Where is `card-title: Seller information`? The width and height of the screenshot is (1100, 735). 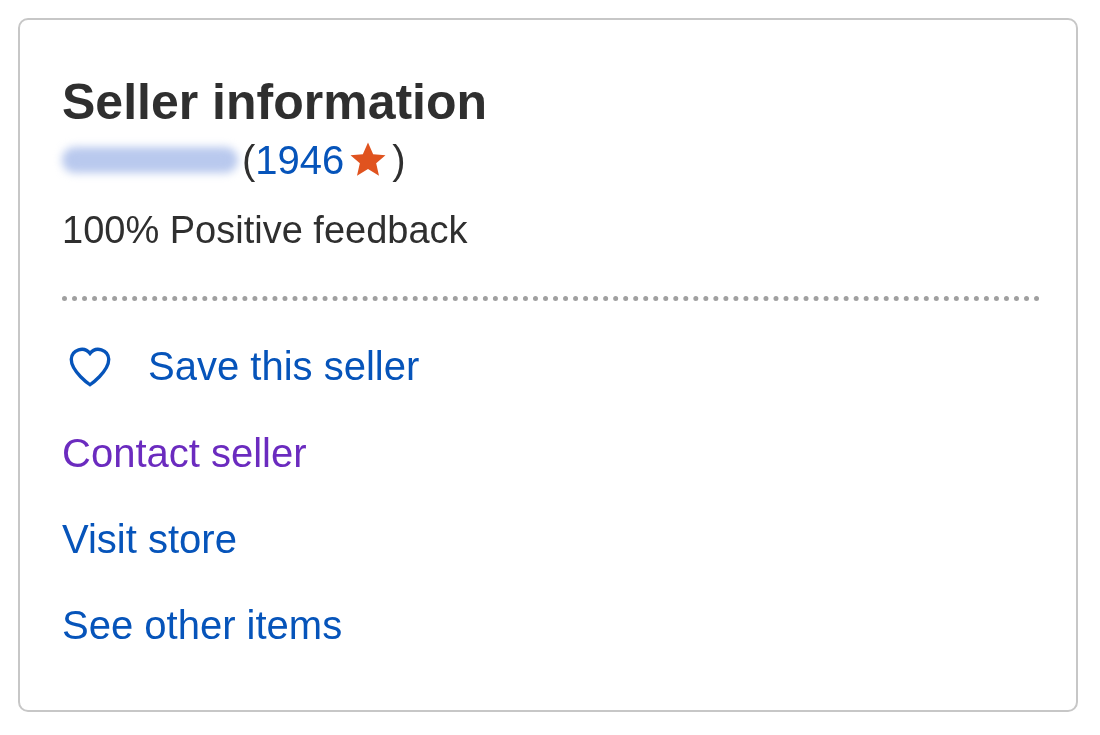
card-title: Seller information is located at coordinates (275, 102).